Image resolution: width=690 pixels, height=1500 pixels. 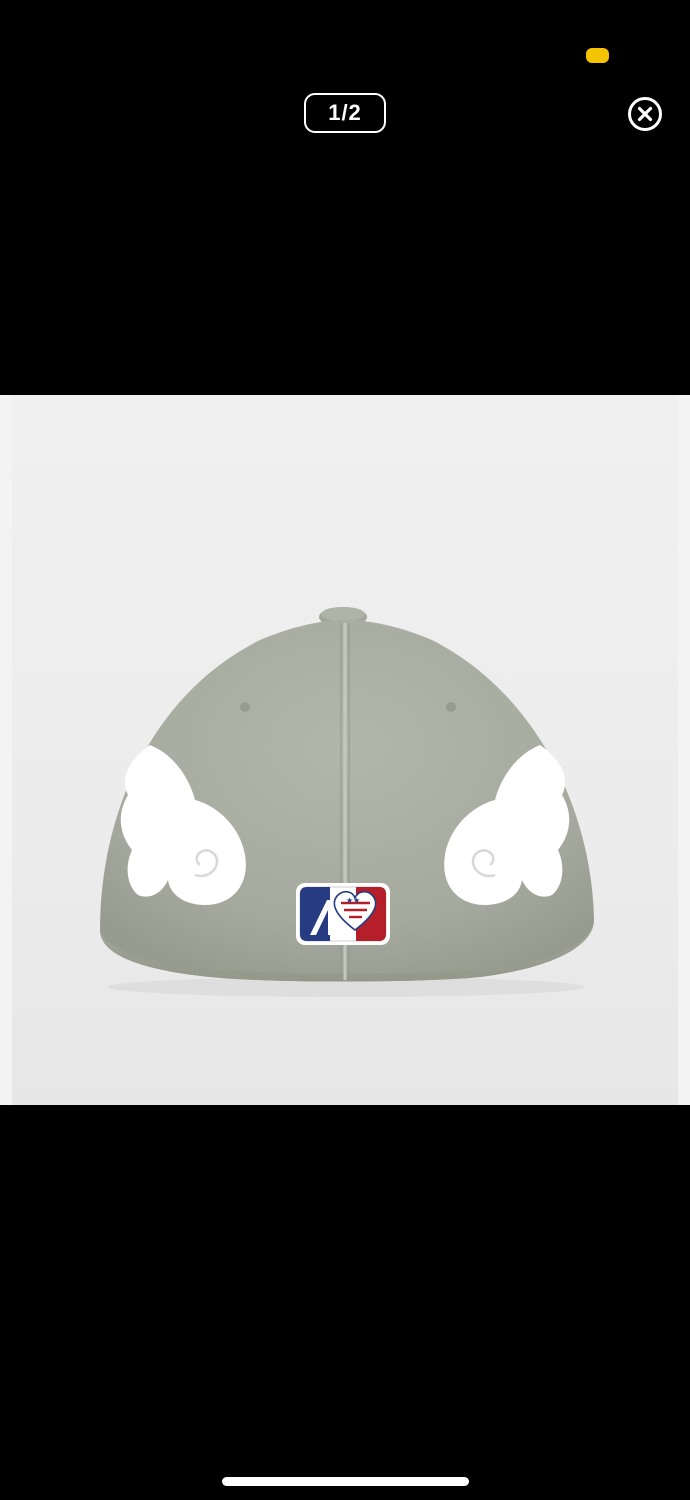 What do you see at coordinates (597, 55) in the screenshot?
I see `privacy-indicator` at bounding box center [597, 55].